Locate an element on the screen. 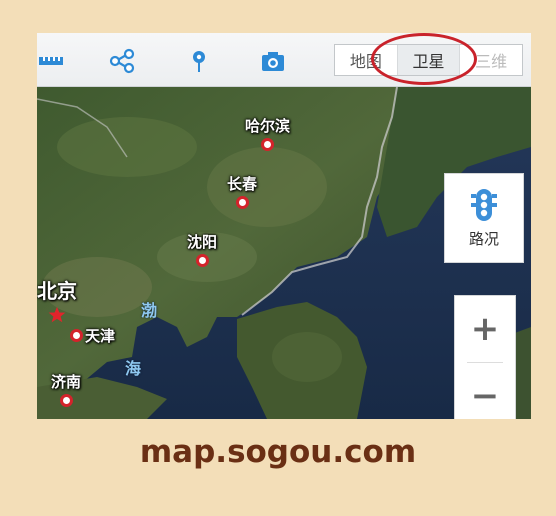 This screenshot has height=516, width=556. city-label: 天津 is located at coordinates (100, 336).